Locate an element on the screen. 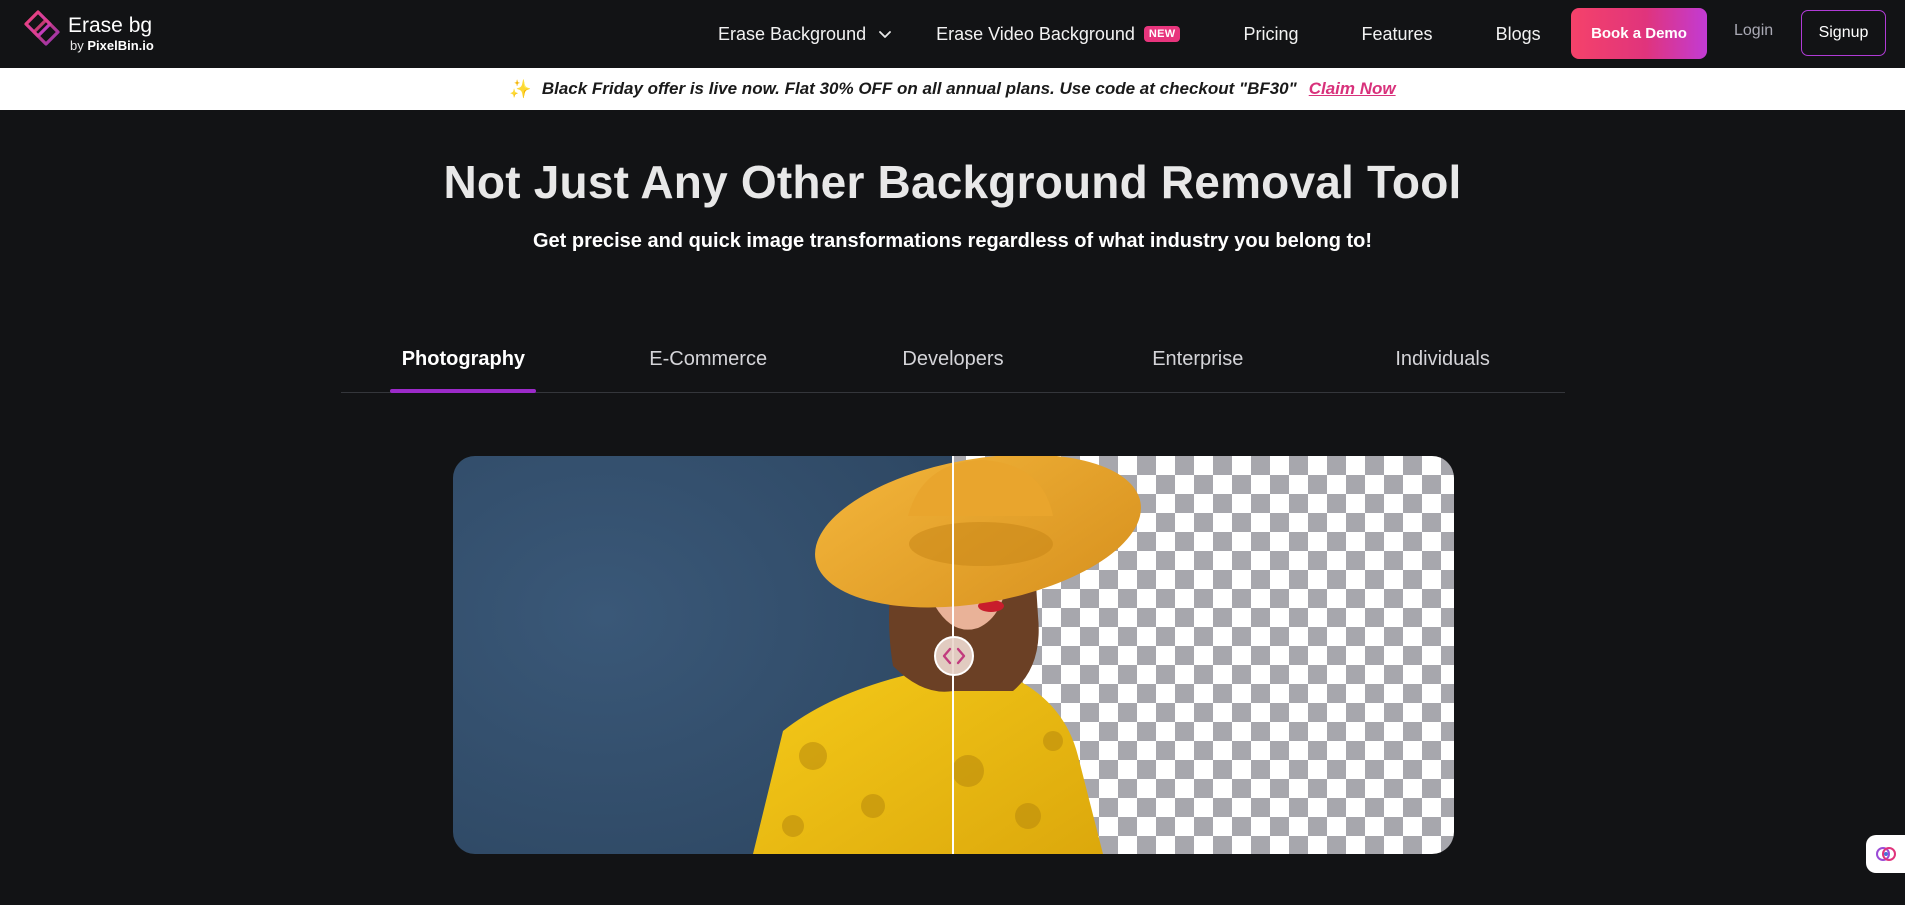 The height and width of the screenshot is (905, 1905). tab-developers: Developers is located at coordinates (953, 361).